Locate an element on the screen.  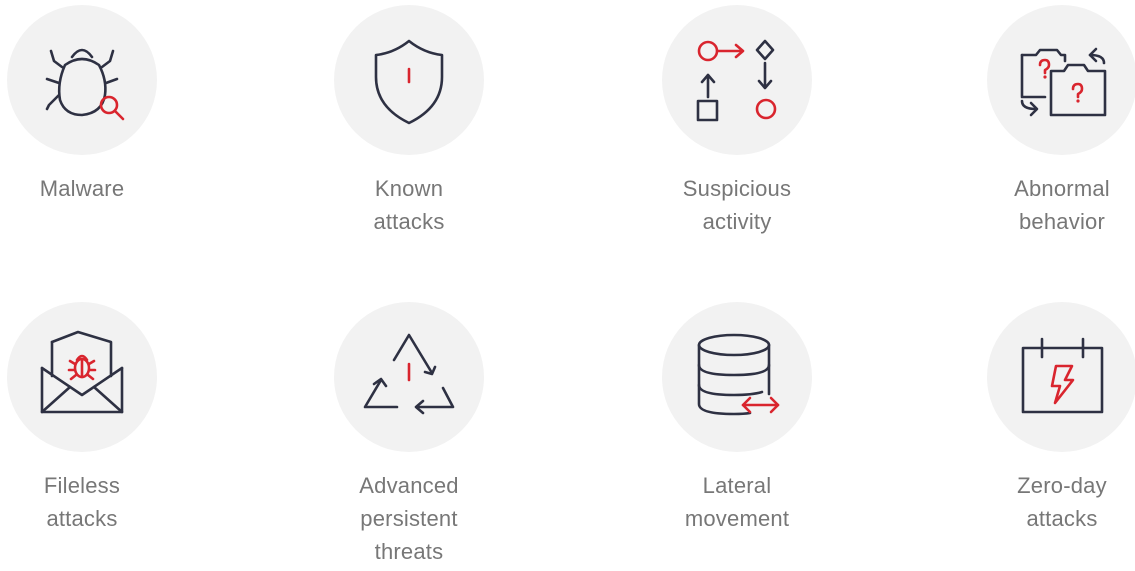
database-arrows-icon is located at coordinates (738, 374).